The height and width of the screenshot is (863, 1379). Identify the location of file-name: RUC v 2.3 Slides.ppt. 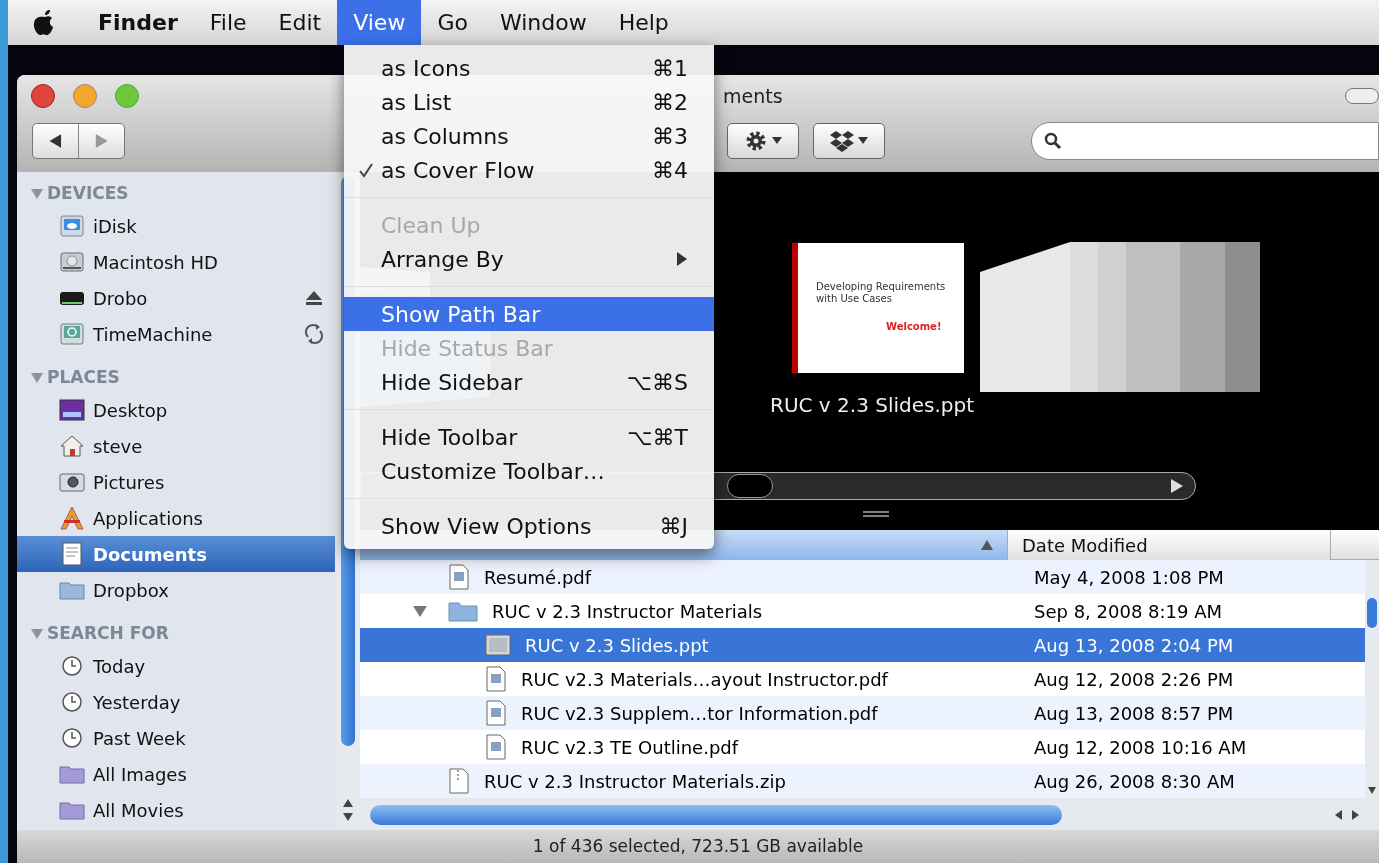
(617, 645).